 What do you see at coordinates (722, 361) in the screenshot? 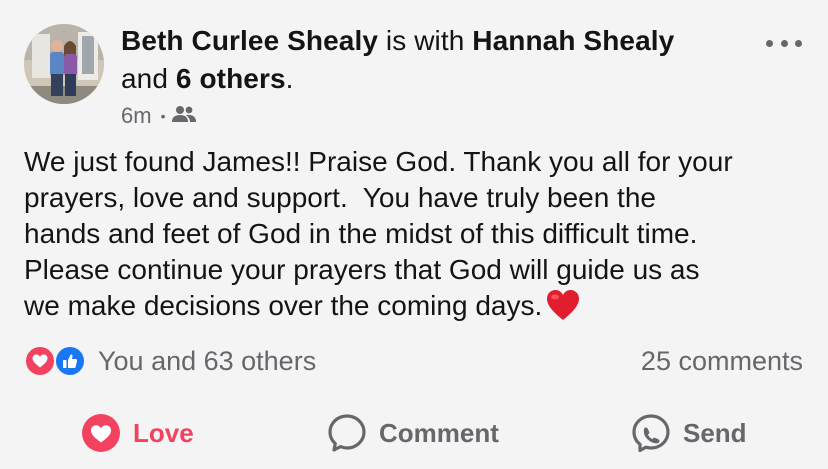
I see `comments-count-link: 25 comments` at bounding box center [722, 361].